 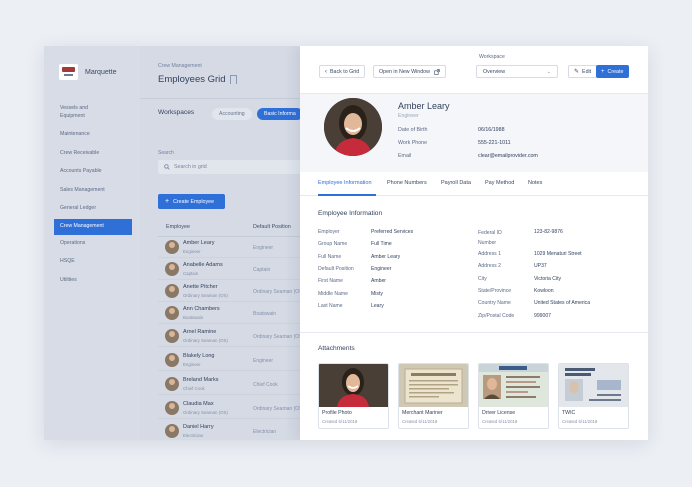 What do you see at coordinates (93, 154) in the screenshot?
I see `sidebar-item-crew-receivable: Crew Receivable` at bounding box center [93, 154].